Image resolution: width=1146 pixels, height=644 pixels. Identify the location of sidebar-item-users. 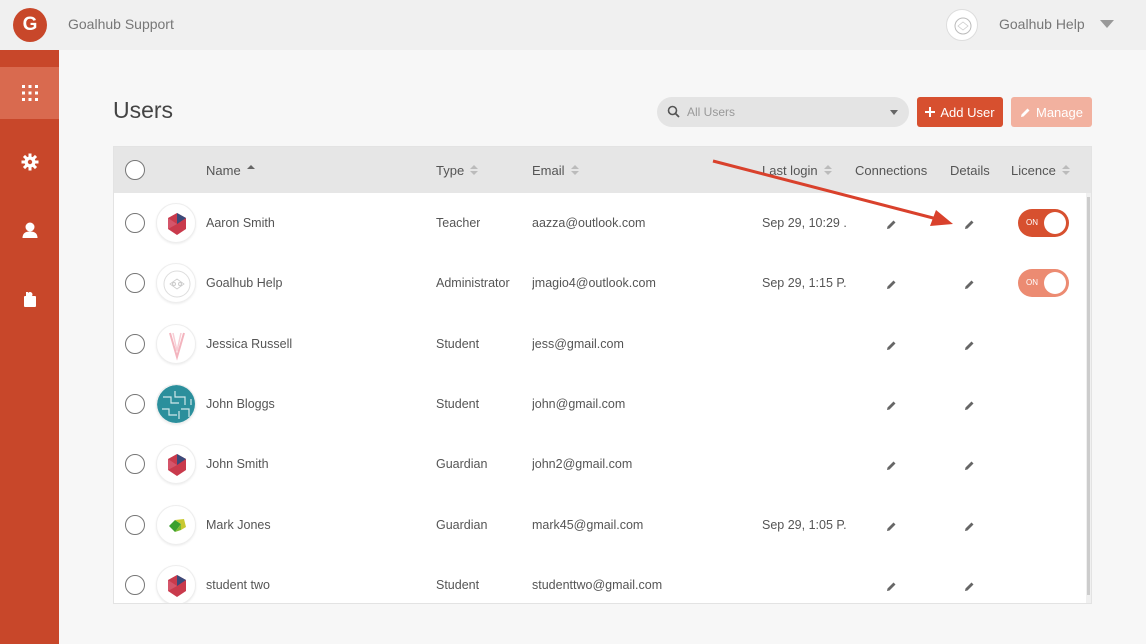
(29, 230).